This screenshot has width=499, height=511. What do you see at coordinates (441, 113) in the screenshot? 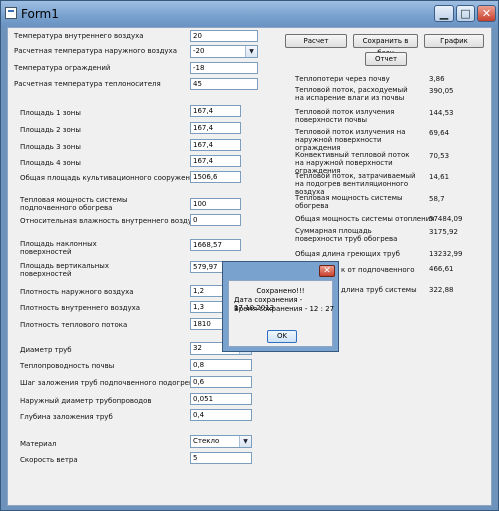
I see `result-value: 144,53` at bounding box center [441, 113].